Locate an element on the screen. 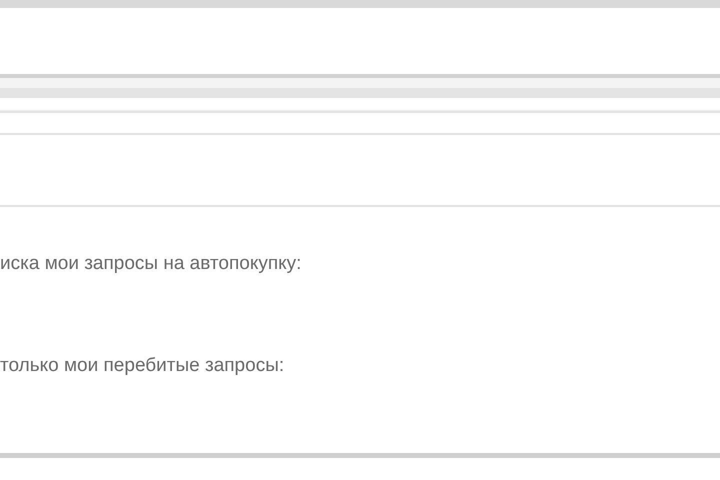 The width and height of the screenshot is (720, 480). option-label: иска мои запросы на автопокупку: is located at coordinates (151, 264).